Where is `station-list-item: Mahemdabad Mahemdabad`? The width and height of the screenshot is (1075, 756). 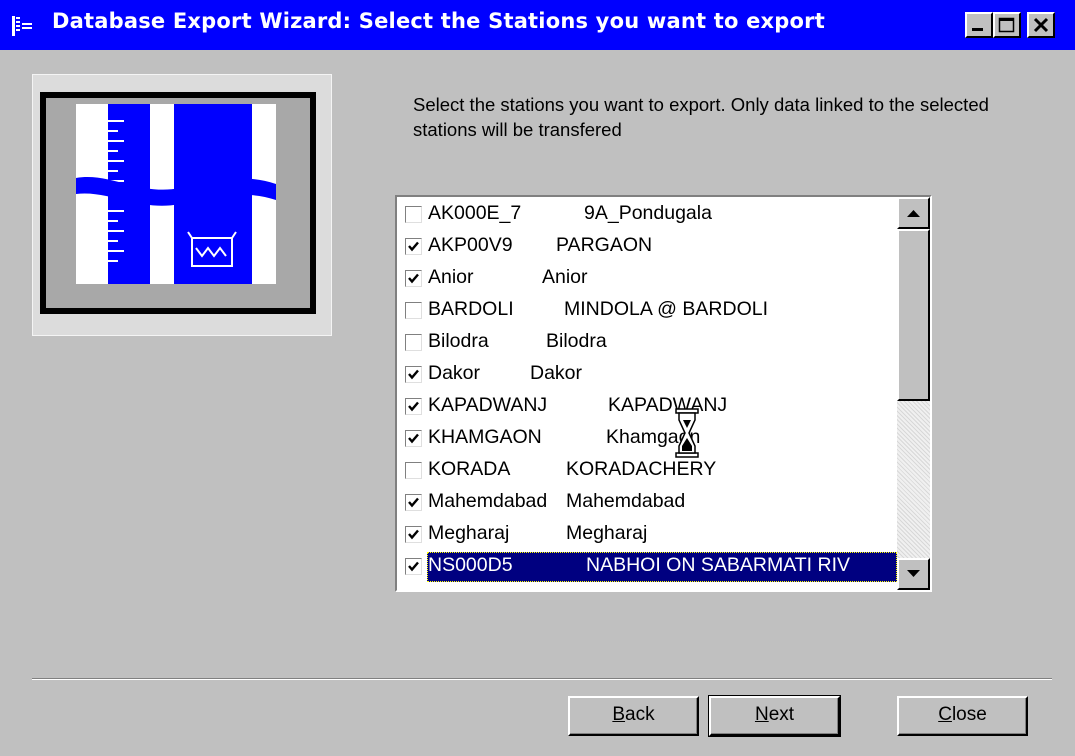
station-list-item: Mahemdabad Mahemdabad is located at coordinates (648, 503).